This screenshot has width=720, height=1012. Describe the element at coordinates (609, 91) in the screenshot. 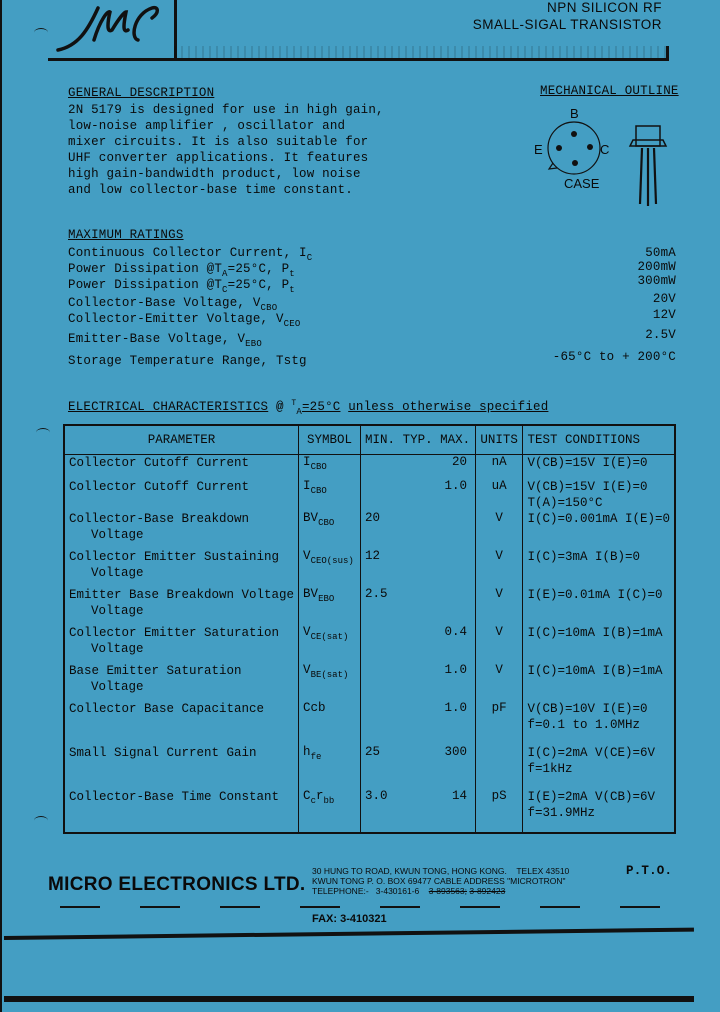

I see `mechanical-outline-heading: MECHANICAL OUTLINE` at that location.